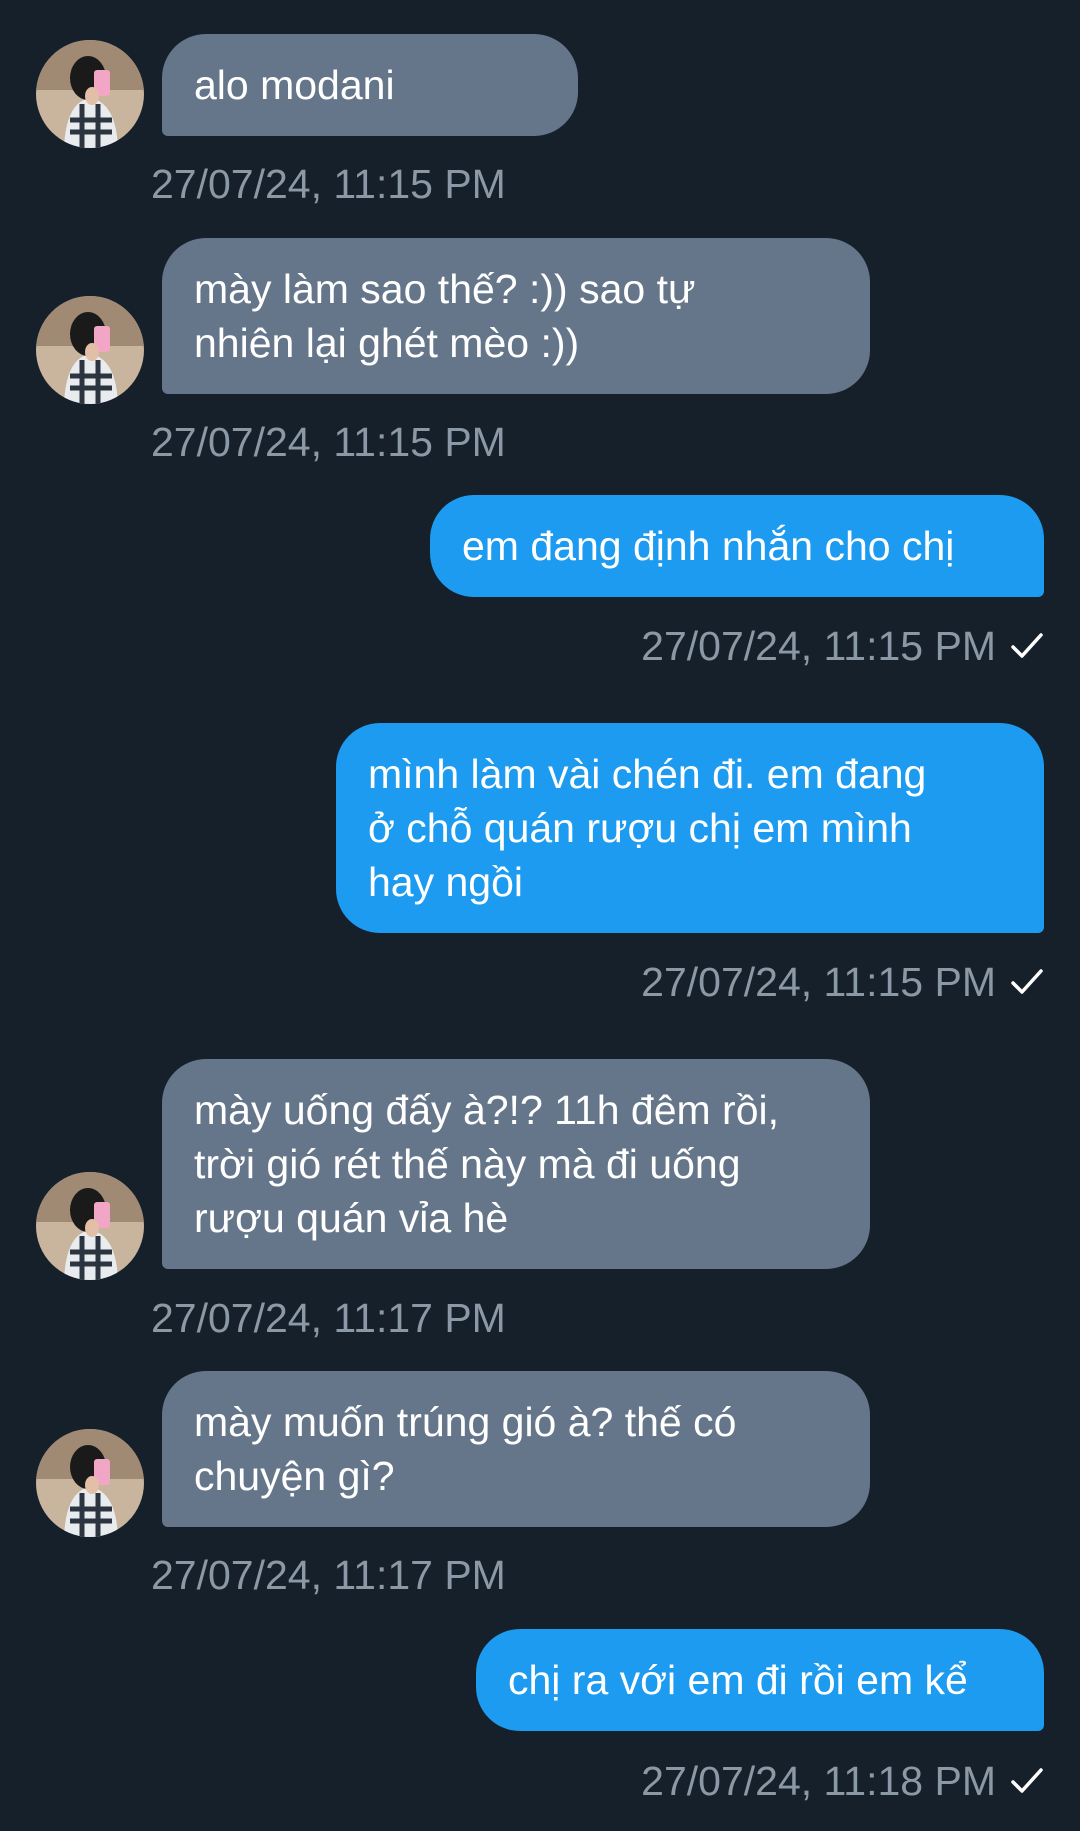 This screenshot has width=1080, height=1831. Describe the element at coordinates (760, 1680) in the screenshot. I see `message-bubble-sent: chị ra với em đi rồi em kể` at that location.